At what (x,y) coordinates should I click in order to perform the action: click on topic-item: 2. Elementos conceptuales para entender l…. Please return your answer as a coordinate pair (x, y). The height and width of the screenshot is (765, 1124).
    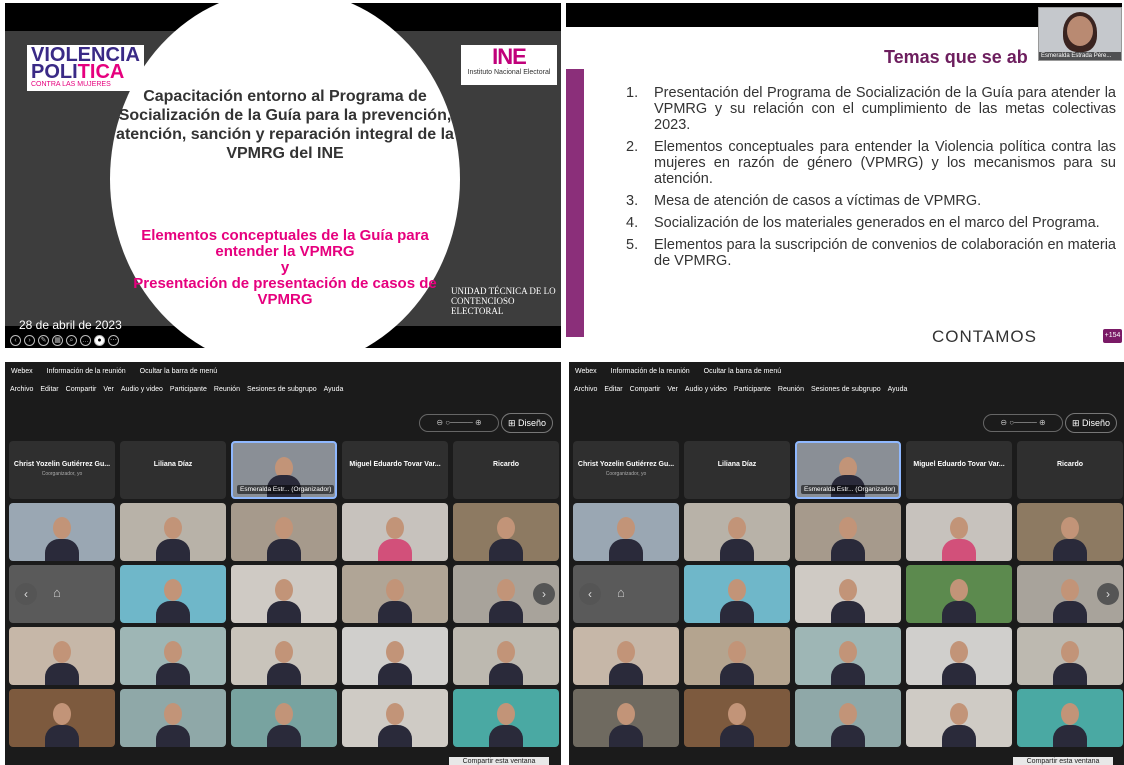
    Looking at the image, I should click on (871, 163).